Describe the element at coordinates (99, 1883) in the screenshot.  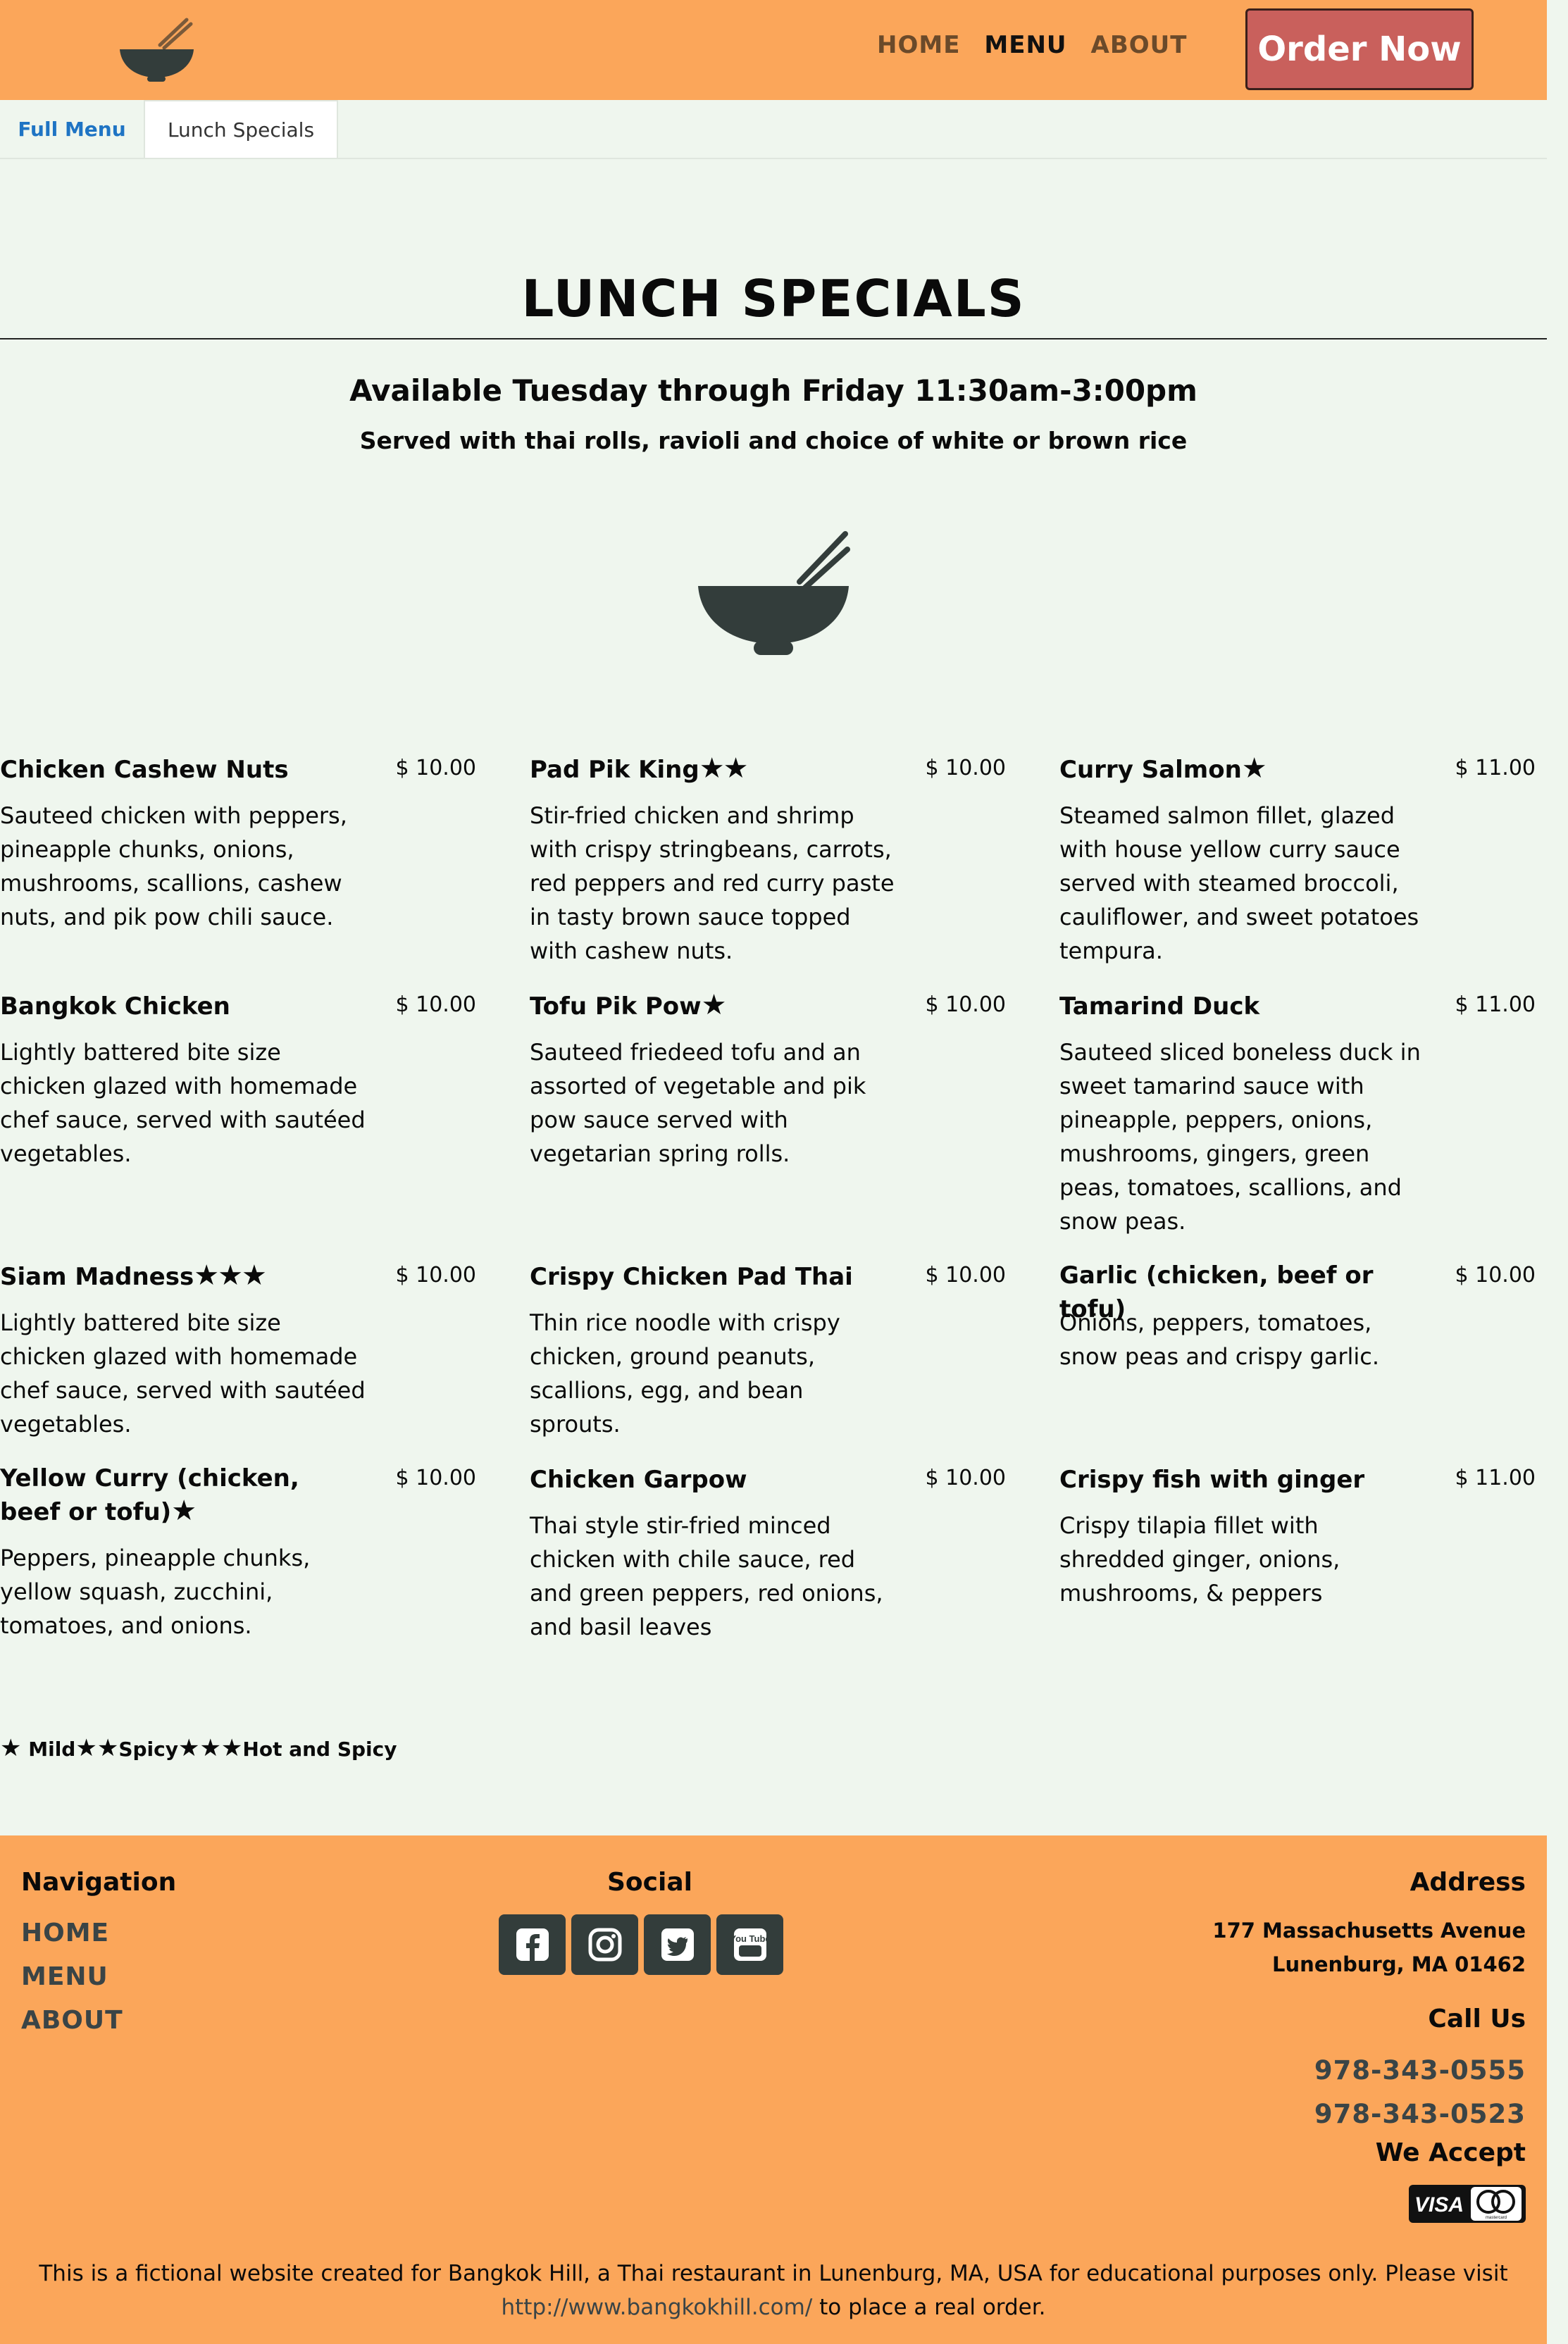
I see `footer-nav-heading: Navigation` at that location.